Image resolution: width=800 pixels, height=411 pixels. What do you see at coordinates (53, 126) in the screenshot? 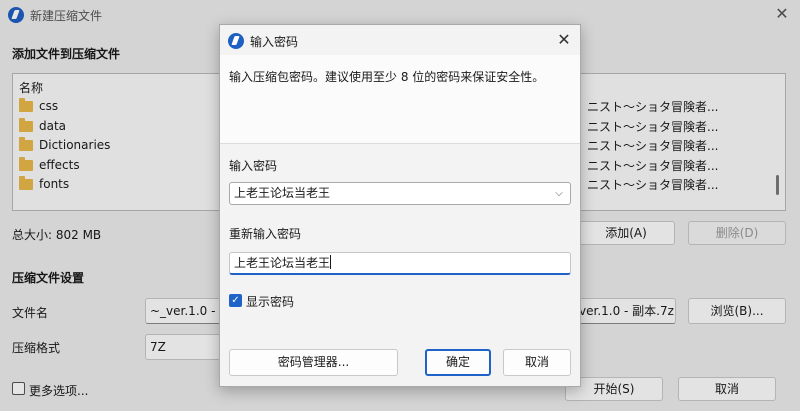
I see `file-name: data` at bounding box center [53, 126].